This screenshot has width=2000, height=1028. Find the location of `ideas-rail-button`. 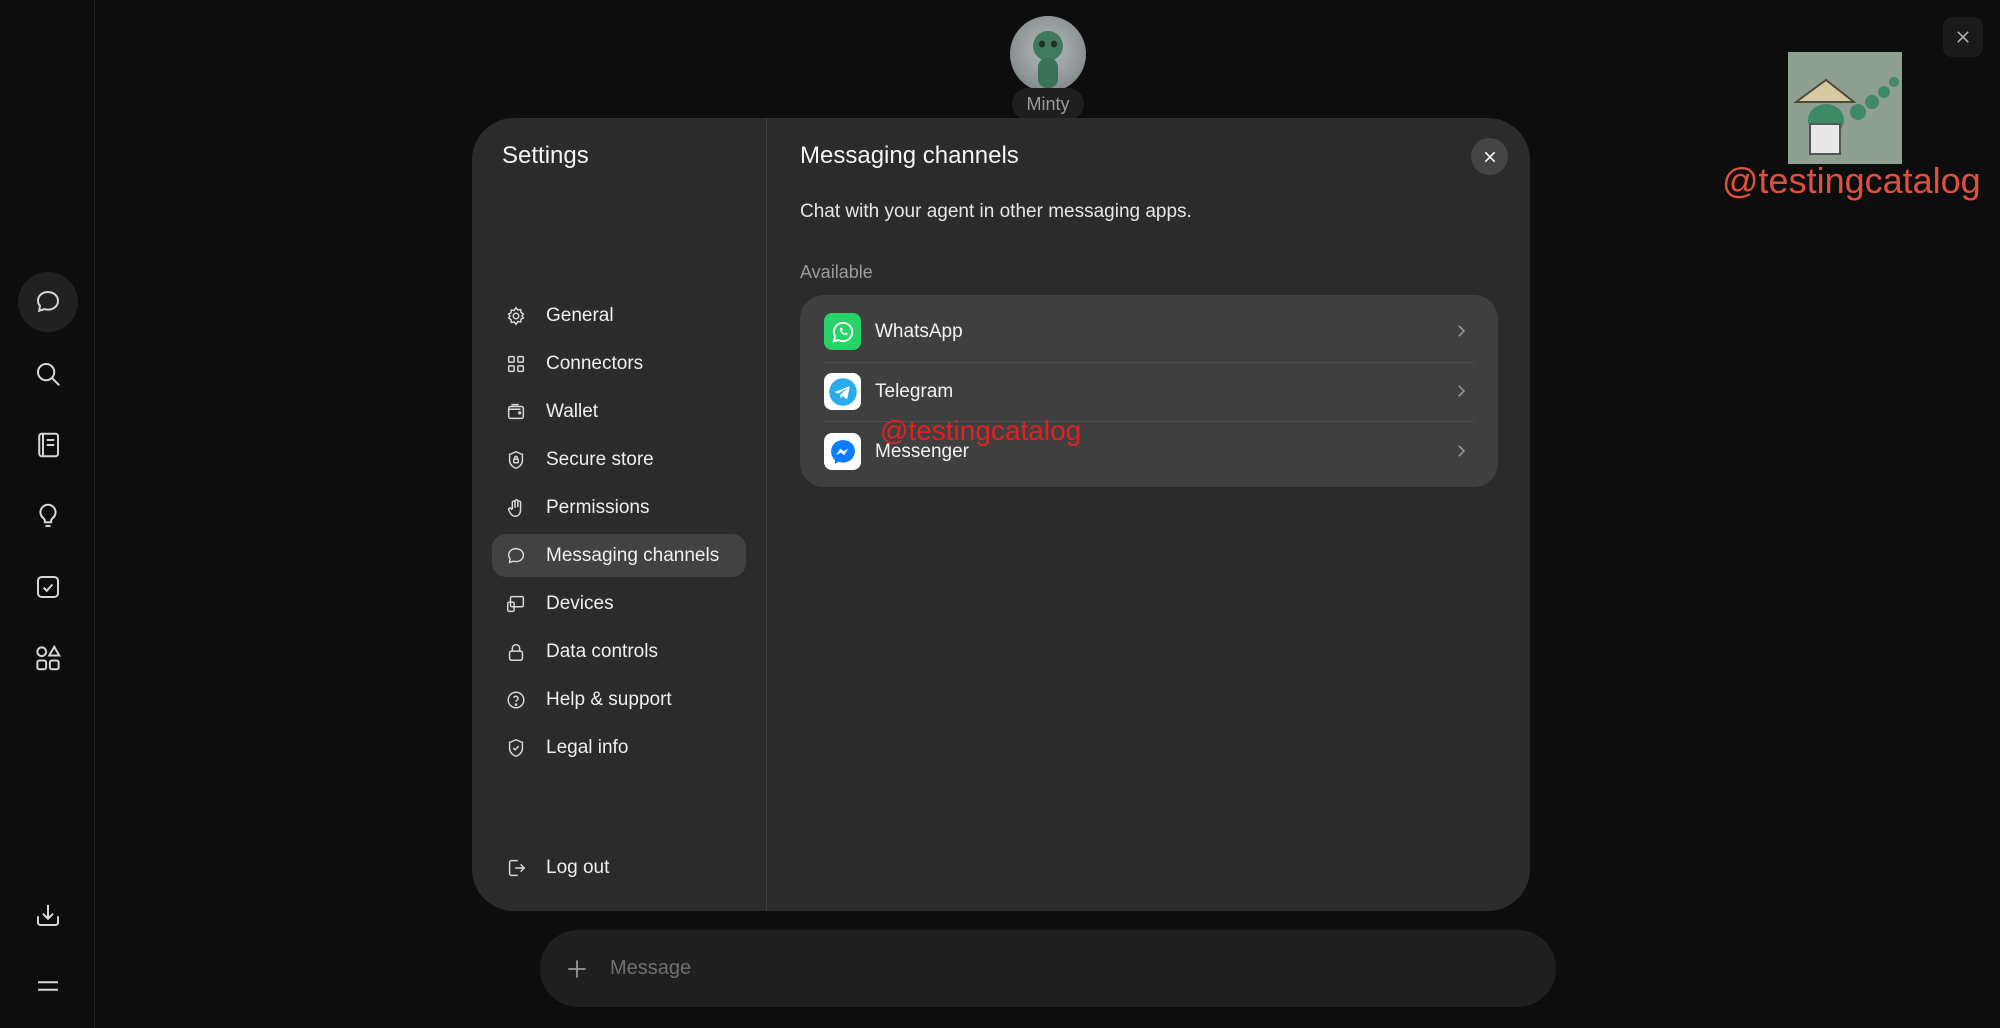

ideas-rail-button is located at coordinates (48, 516).